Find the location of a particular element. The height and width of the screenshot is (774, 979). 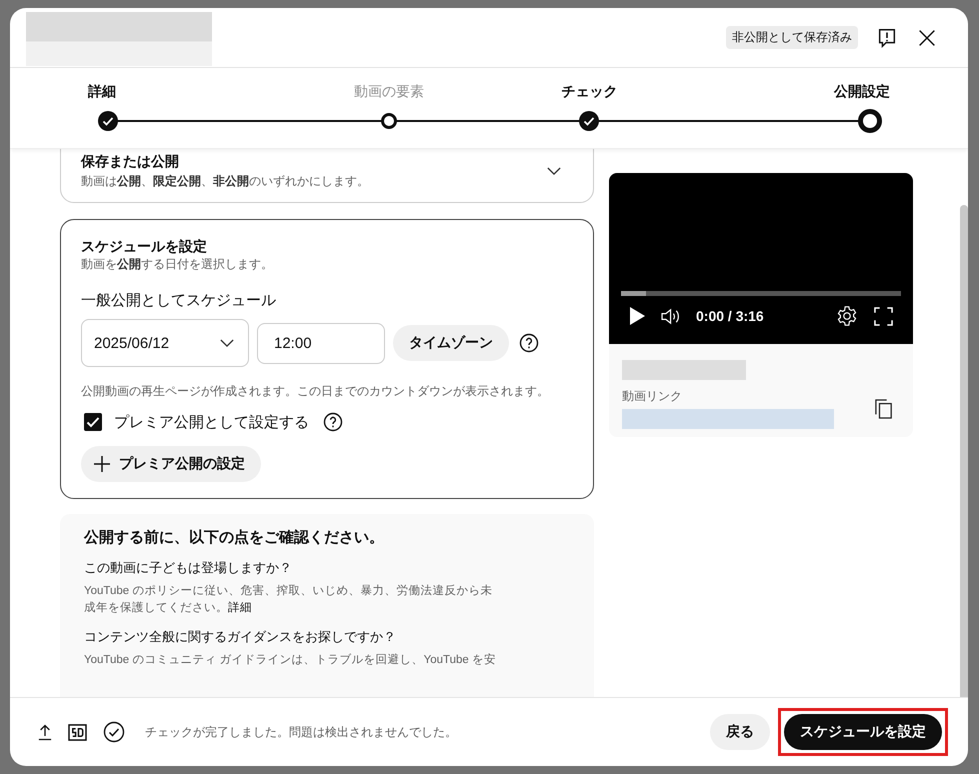

checklist-question: この動画に子どもは登場しますか？ is located at coordinates (188, 568).